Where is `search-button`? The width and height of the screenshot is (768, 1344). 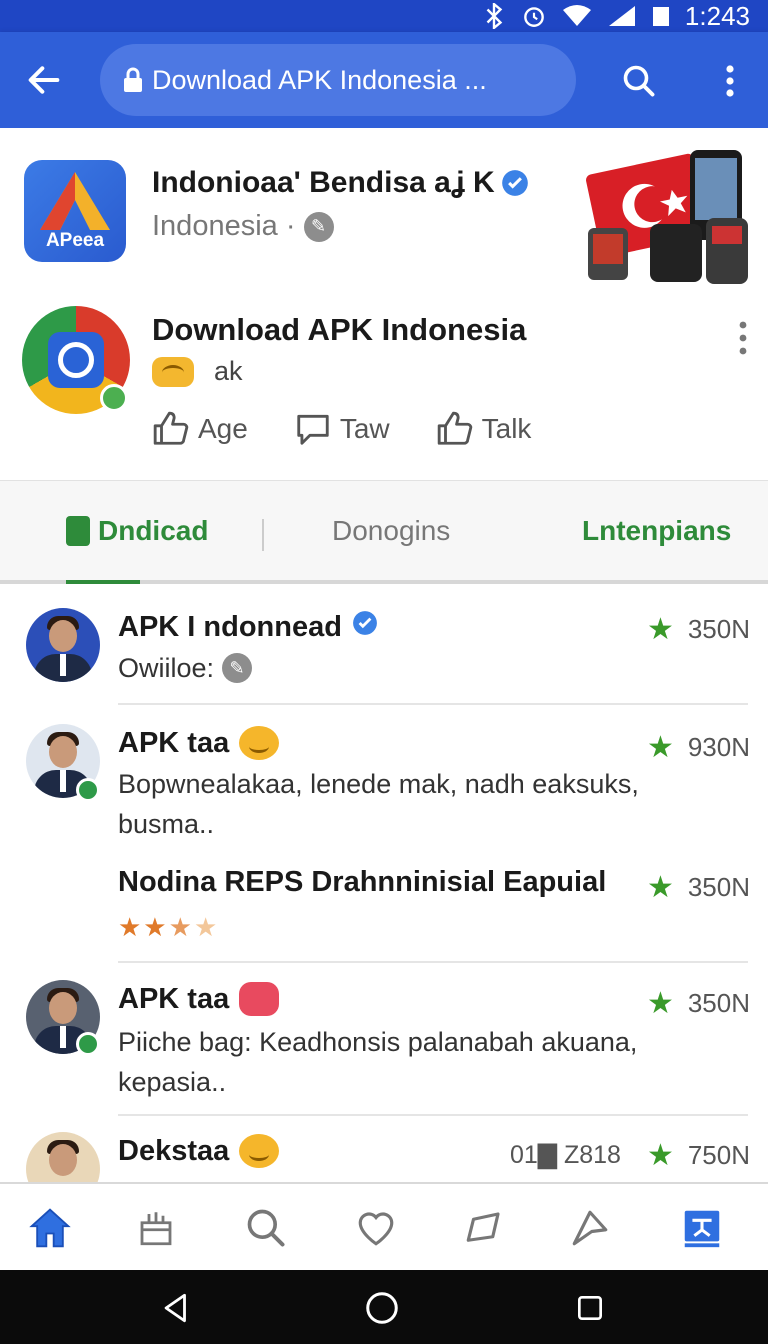 search-button is located at coordinates (639, 81).